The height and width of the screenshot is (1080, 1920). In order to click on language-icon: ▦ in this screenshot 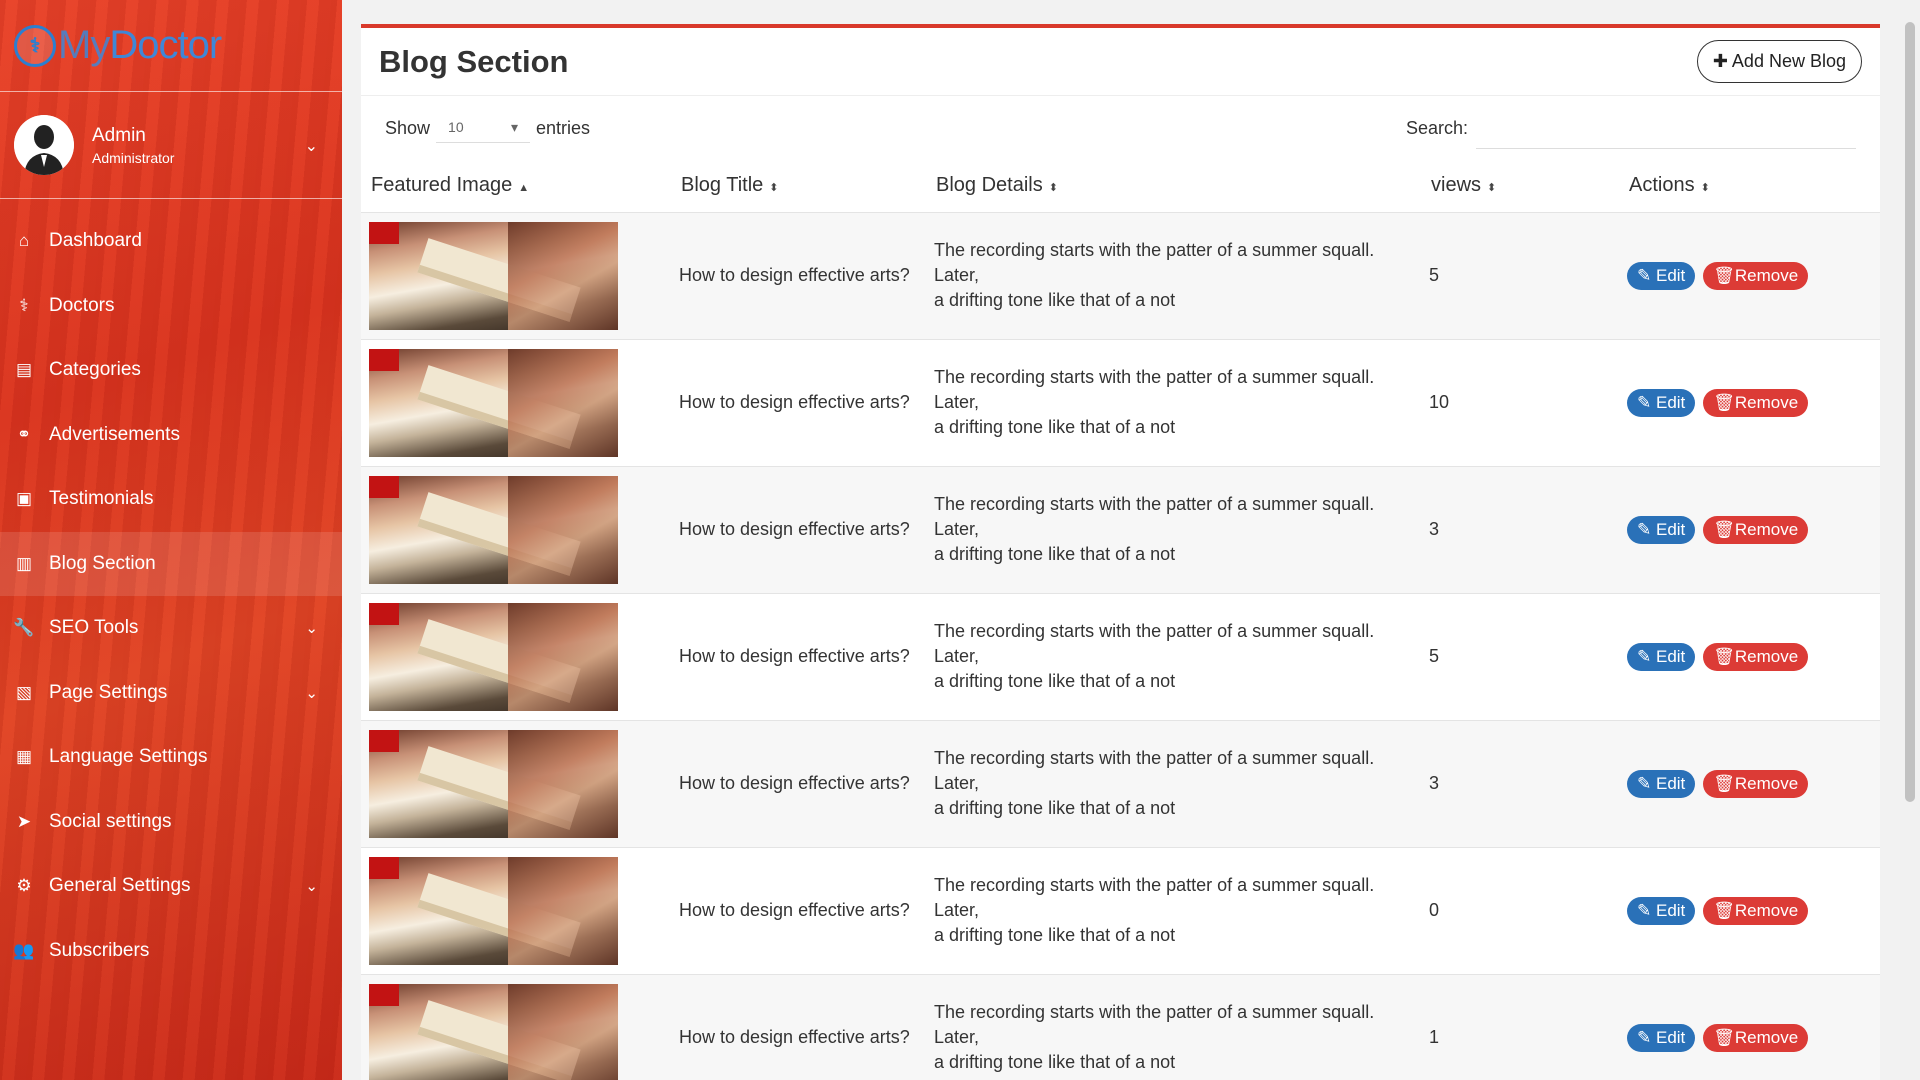, I will do `click(24, 757)`.